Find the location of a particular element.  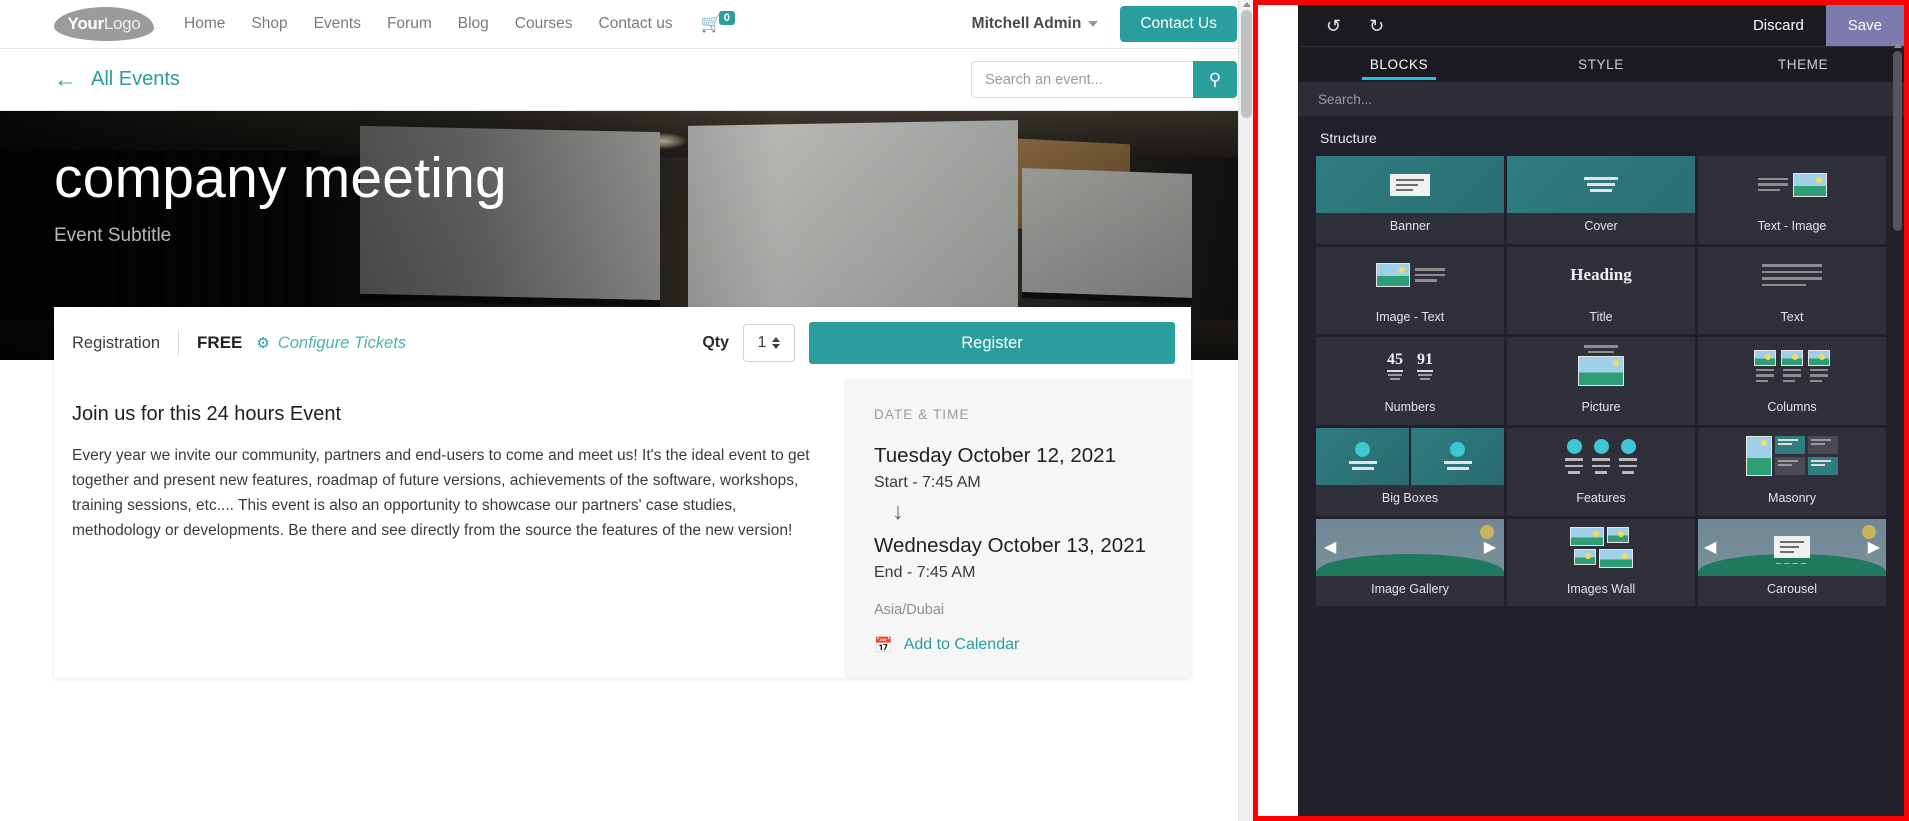

logo-bold: Your is located at coordinates (86, 23).